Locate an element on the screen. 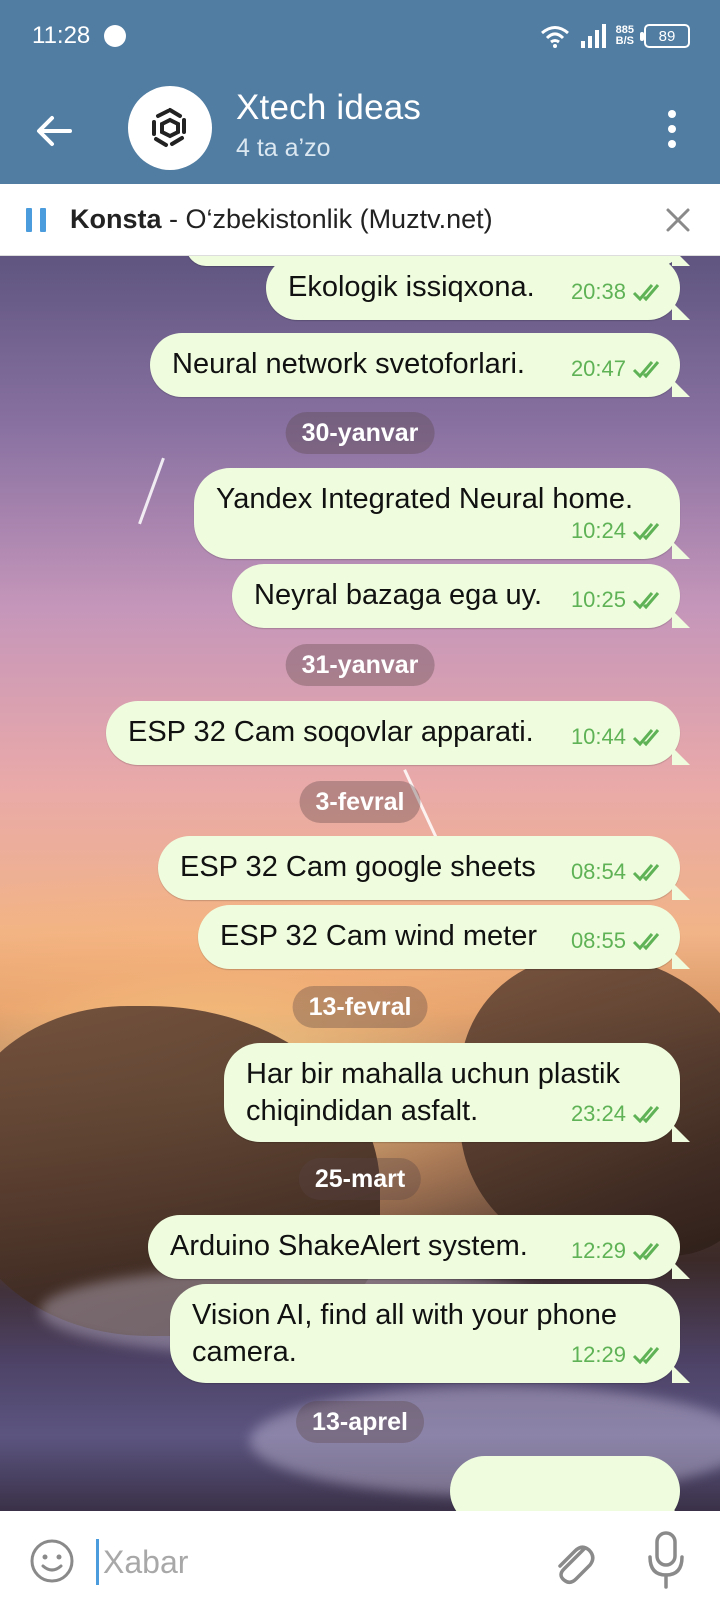 This screenshot has height=1611, width=720. now-playing: Konsta - O‘zbekistonlik (Muztv.net) is located at coordinates (281, 219).